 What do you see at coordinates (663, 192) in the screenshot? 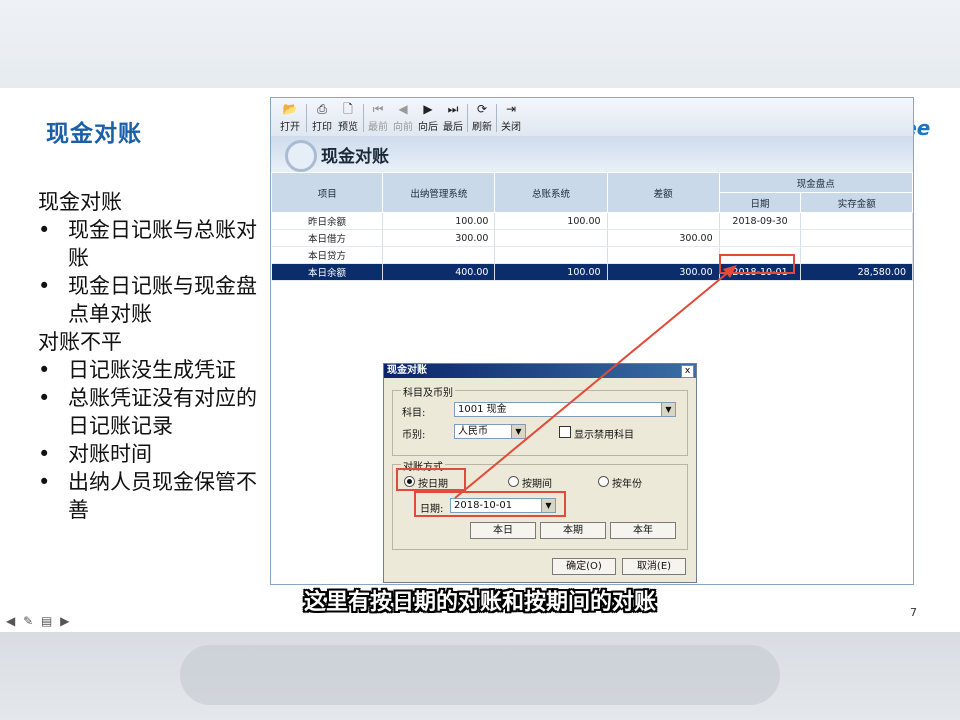
I see `header-diff: 差额` at bounding box center [663, 192].